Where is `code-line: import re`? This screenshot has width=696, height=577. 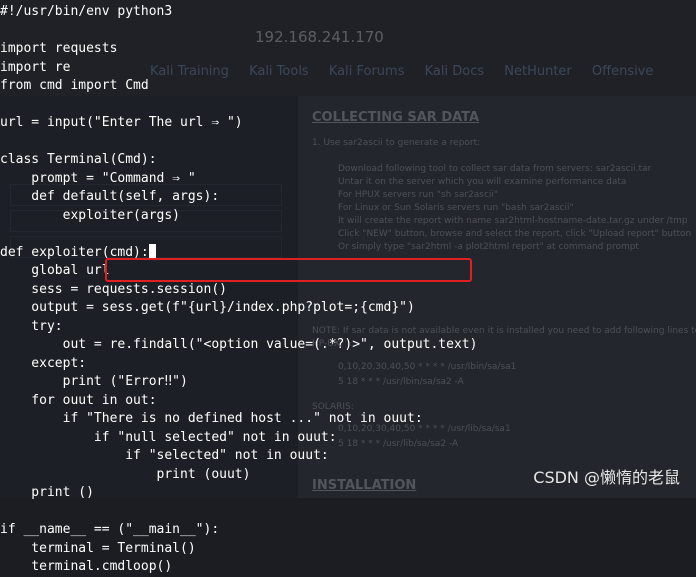 code-line: import re is located at coordinates (35, 67).